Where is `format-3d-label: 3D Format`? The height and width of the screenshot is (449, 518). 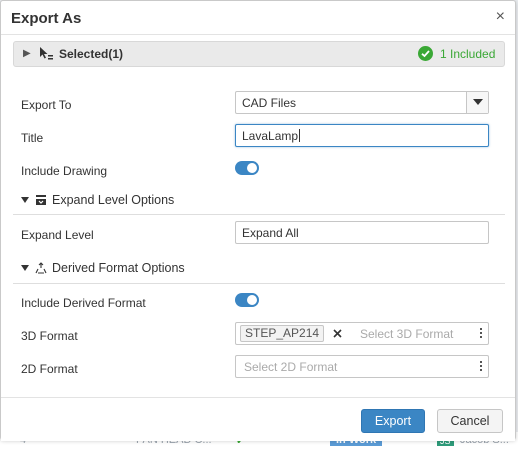 format-3d-label: 3D Format is located at coordinates (49, 336).